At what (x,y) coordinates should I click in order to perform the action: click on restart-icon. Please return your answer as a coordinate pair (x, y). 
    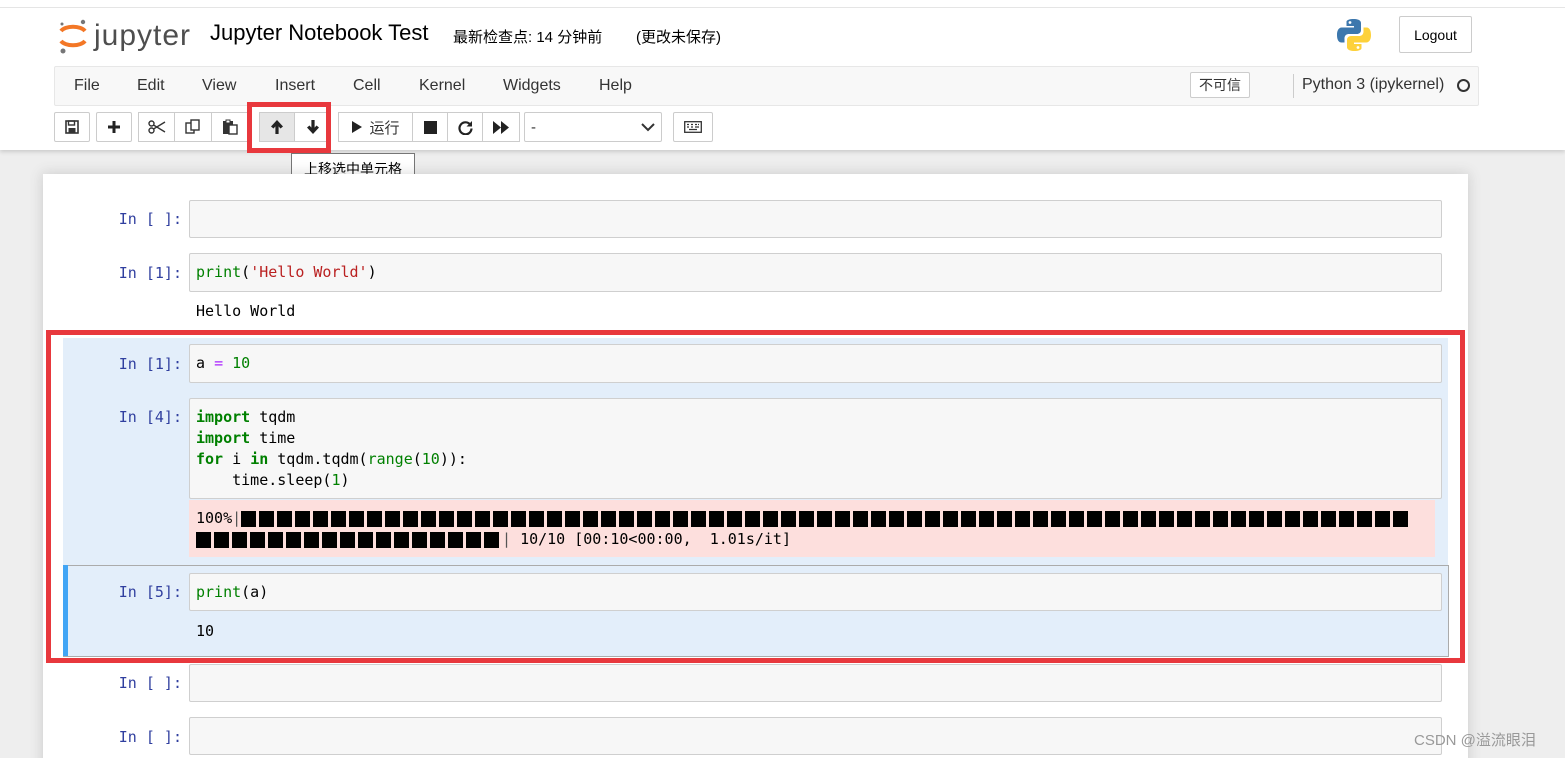
    Looking at the image, I should click on (465, 127).